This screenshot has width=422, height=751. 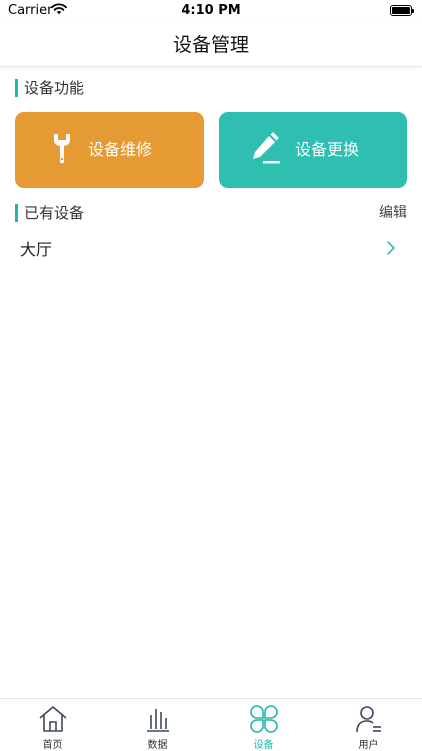 I want to click on clover-icon, so click(x=263, y=721).